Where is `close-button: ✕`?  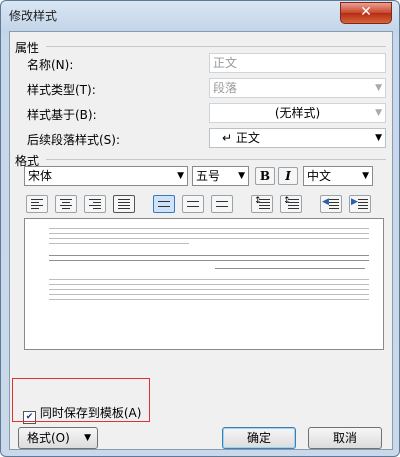
close-button: ✕ is located at coordinates (366, 13).